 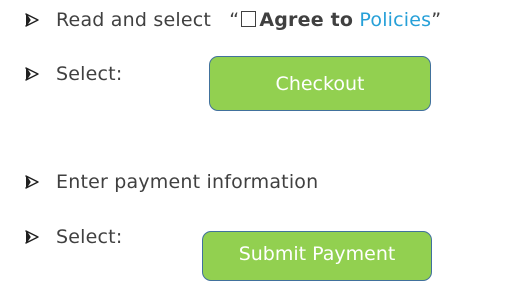 What do you see at coordinates (306, 20) in the screenshot?
I see `agree-to-label: Agree to` at bounding box center [306, 20].